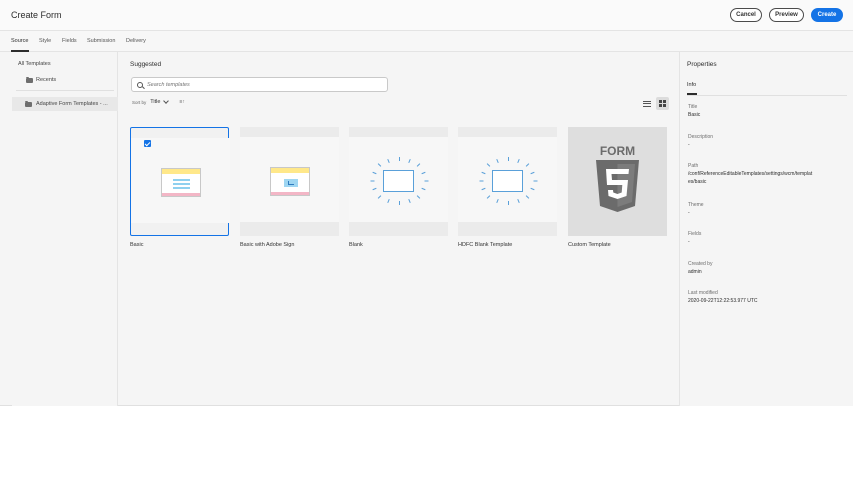 Image resolution: width=853 pixels, height=480 pixels. What do you see at coordinates (34, 64) in the screenshot?
I see `all-templates-heading: All Templates` at bounding box center [34, 64].